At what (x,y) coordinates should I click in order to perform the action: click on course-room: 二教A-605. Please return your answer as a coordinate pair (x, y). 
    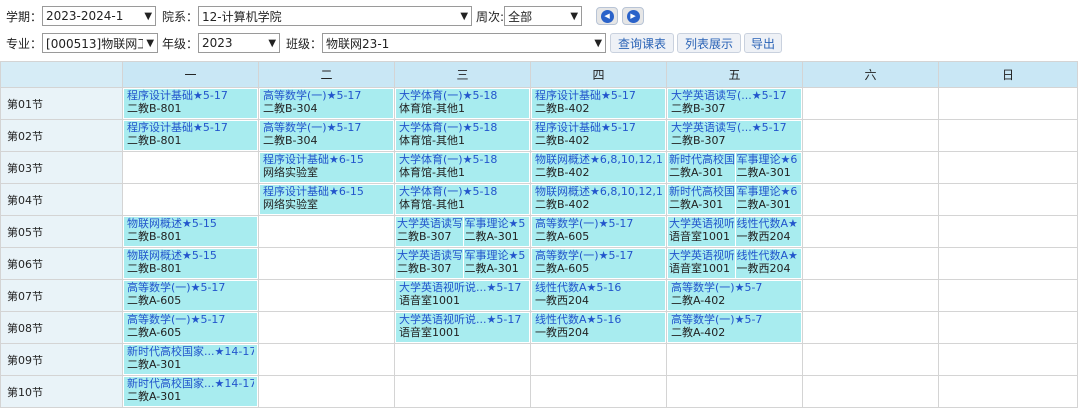
    Looking at the image, I should click on (562, 268).